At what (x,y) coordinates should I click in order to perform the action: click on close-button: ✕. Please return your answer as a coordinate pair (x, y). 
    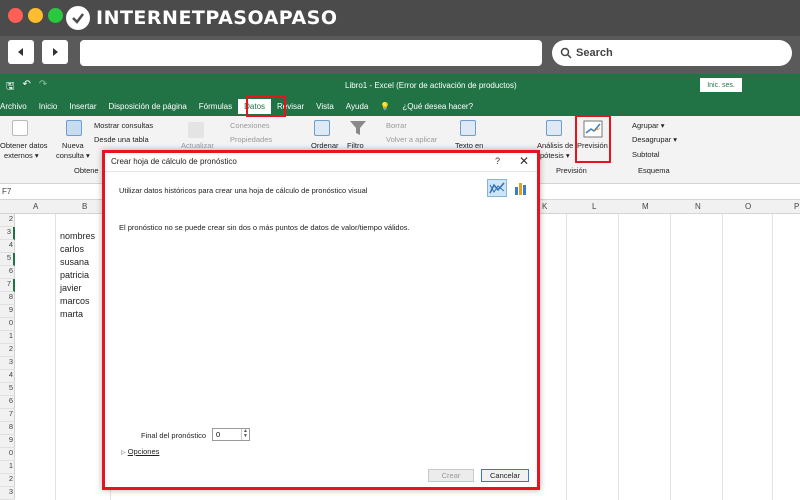
    Looking at the image, I should click on (524, 161).